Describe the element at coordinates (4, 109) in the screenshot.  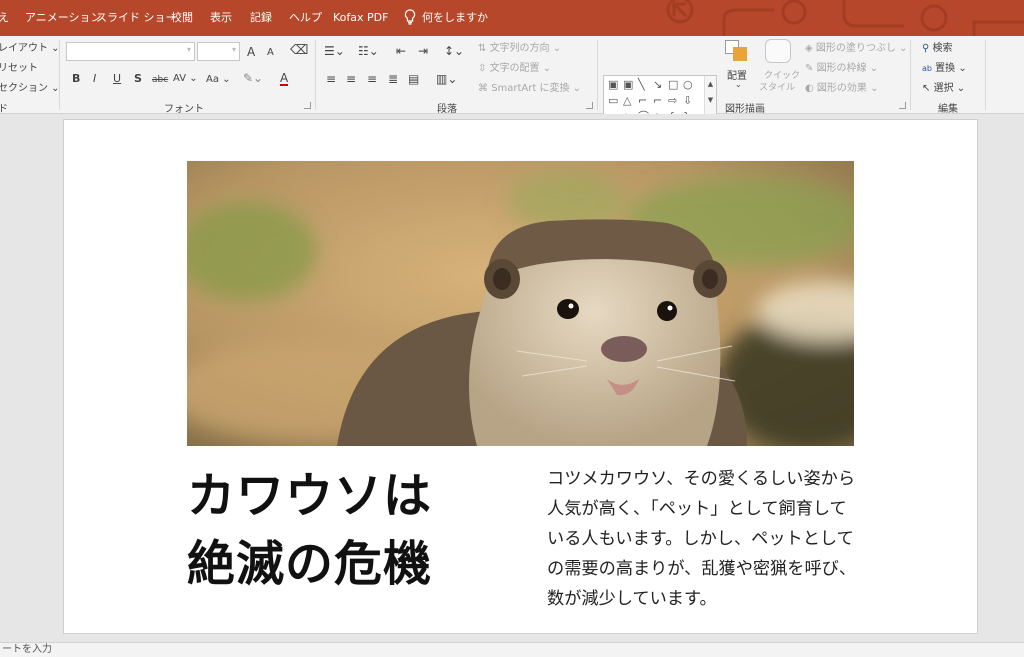
I see `slides-group-label: ド` at that location.